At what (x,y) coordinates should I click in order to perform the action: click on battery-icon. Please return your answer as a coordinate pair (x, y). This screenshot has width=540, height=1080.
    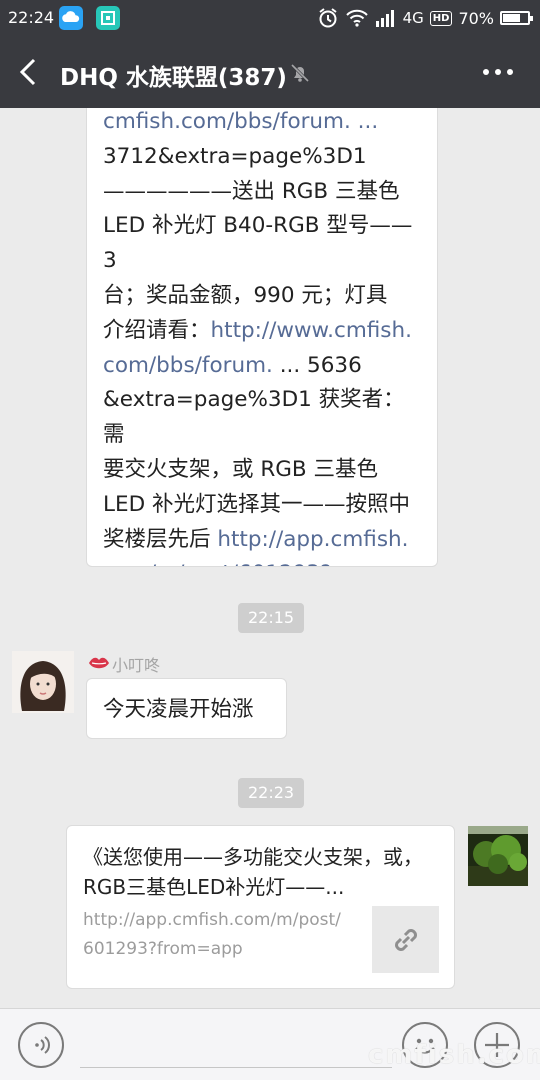
    Looking at the image, I should click on (516, 18).